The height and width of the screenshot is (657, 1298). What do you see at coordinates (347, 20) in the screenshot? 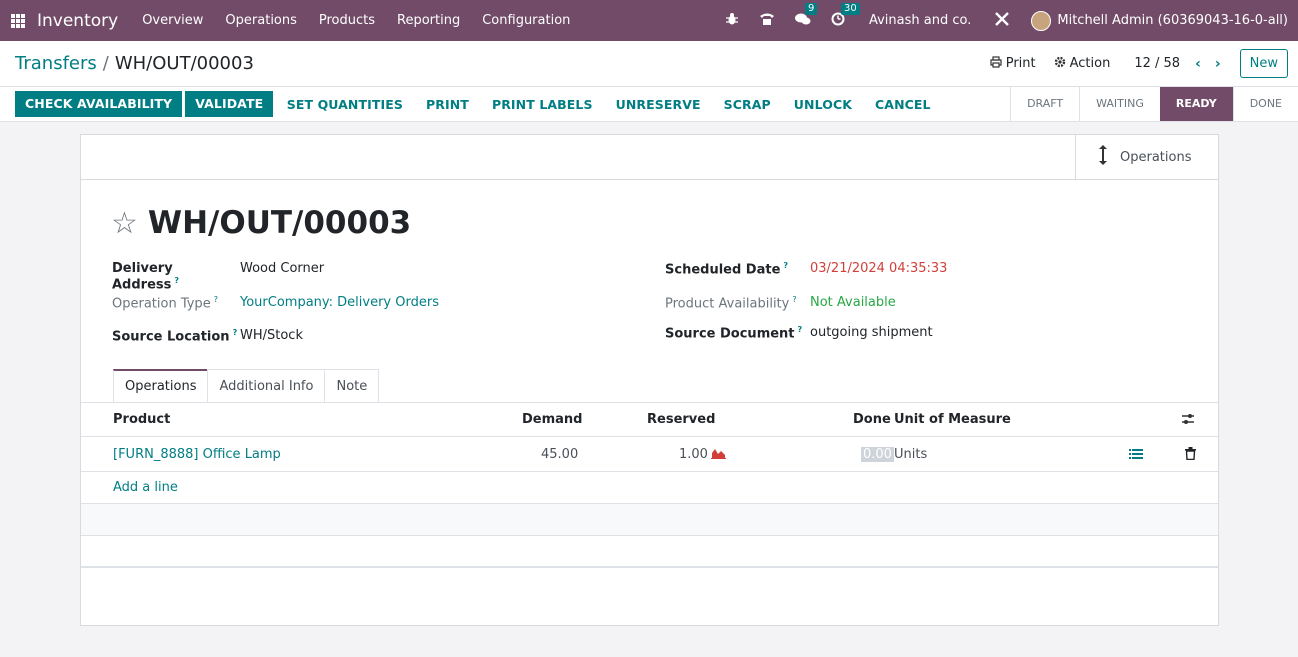
I see `menu-products: Products` at bounding box center [347, 20].